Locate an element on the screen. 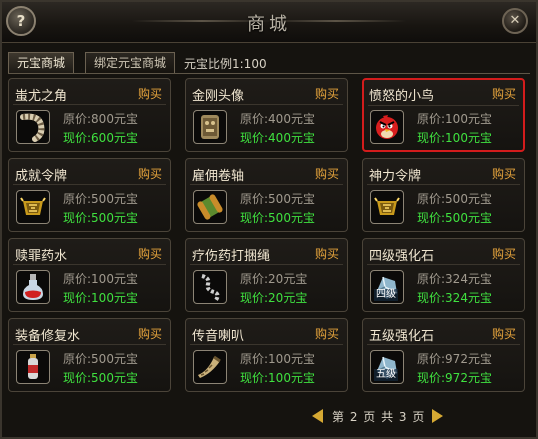 Image resolution: width=538 pixels, height=439 pixels. repair-bottle-icon is located at coordinates (33, 367).